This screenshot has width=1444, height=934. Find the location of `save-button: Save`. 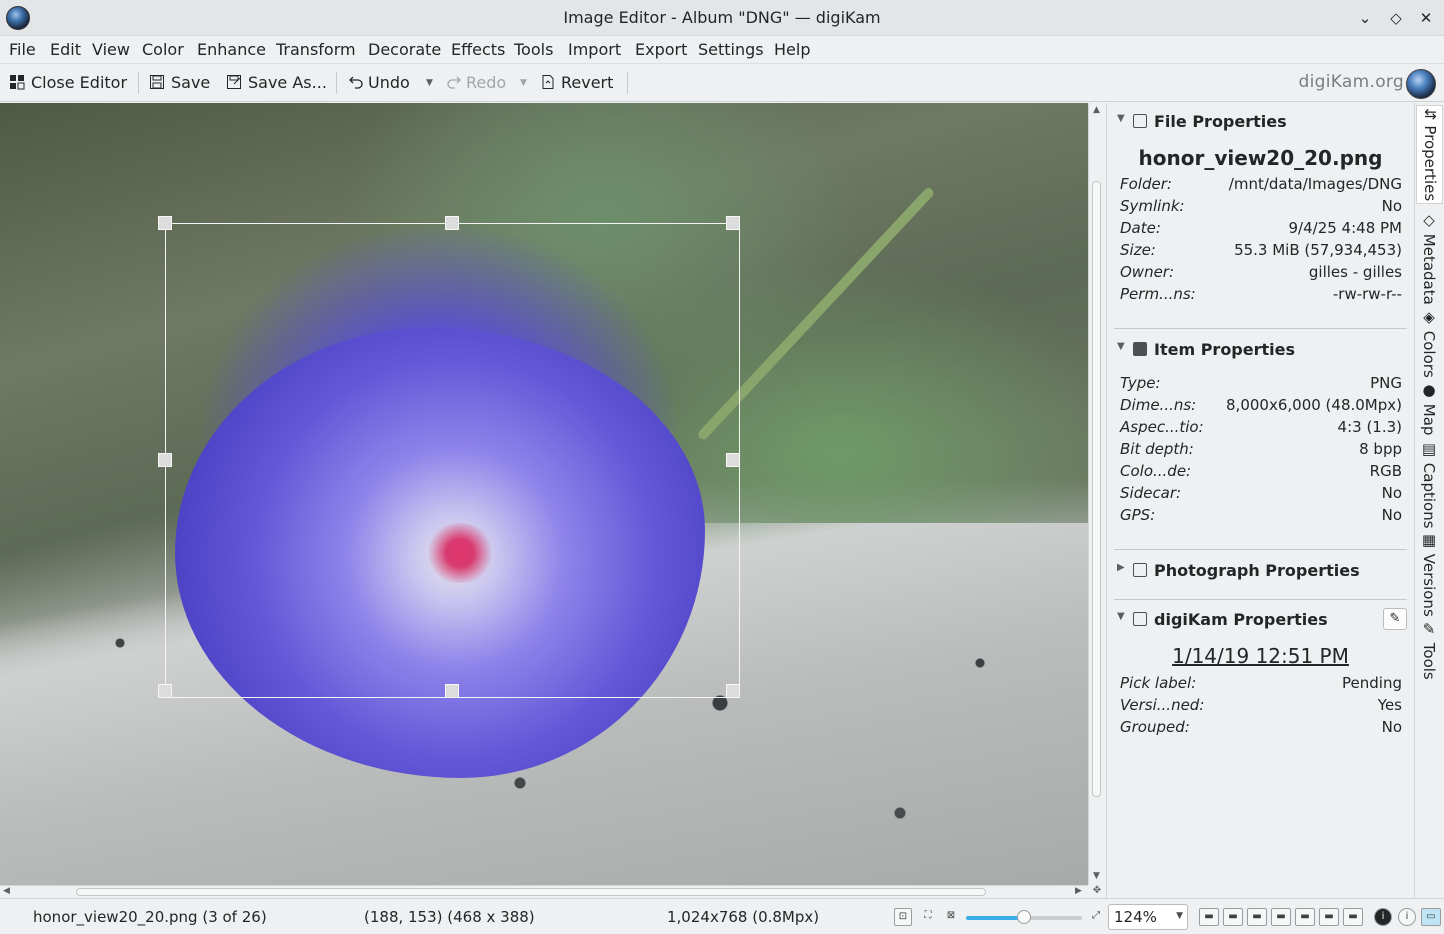

save-button: Save is located at coordinates (179, 83).